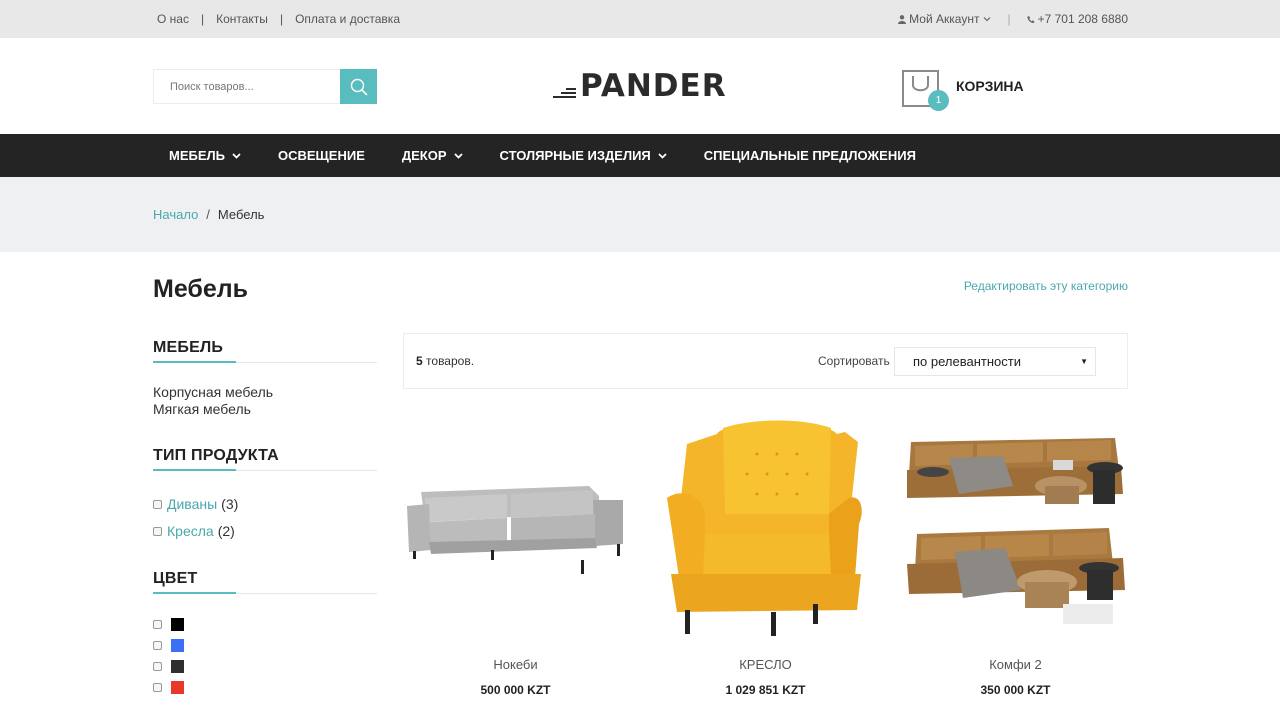 The height and width of the screenshot is (720, 1280). What do you see at coordinates (653, 86) in the screenshot?
I see `logo-text: PANDER` at bounding box center [653, 86].